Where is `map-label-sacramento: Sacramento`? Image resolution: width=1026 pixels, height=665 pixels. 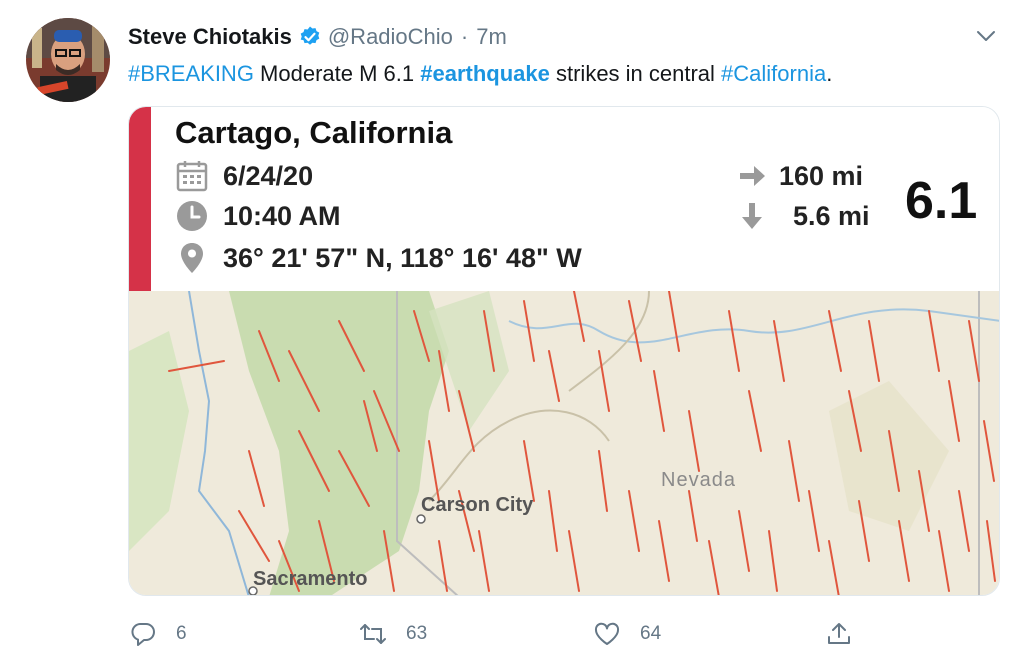
map-label-sacramento: Sacramento is located at coordinates (310, 579).